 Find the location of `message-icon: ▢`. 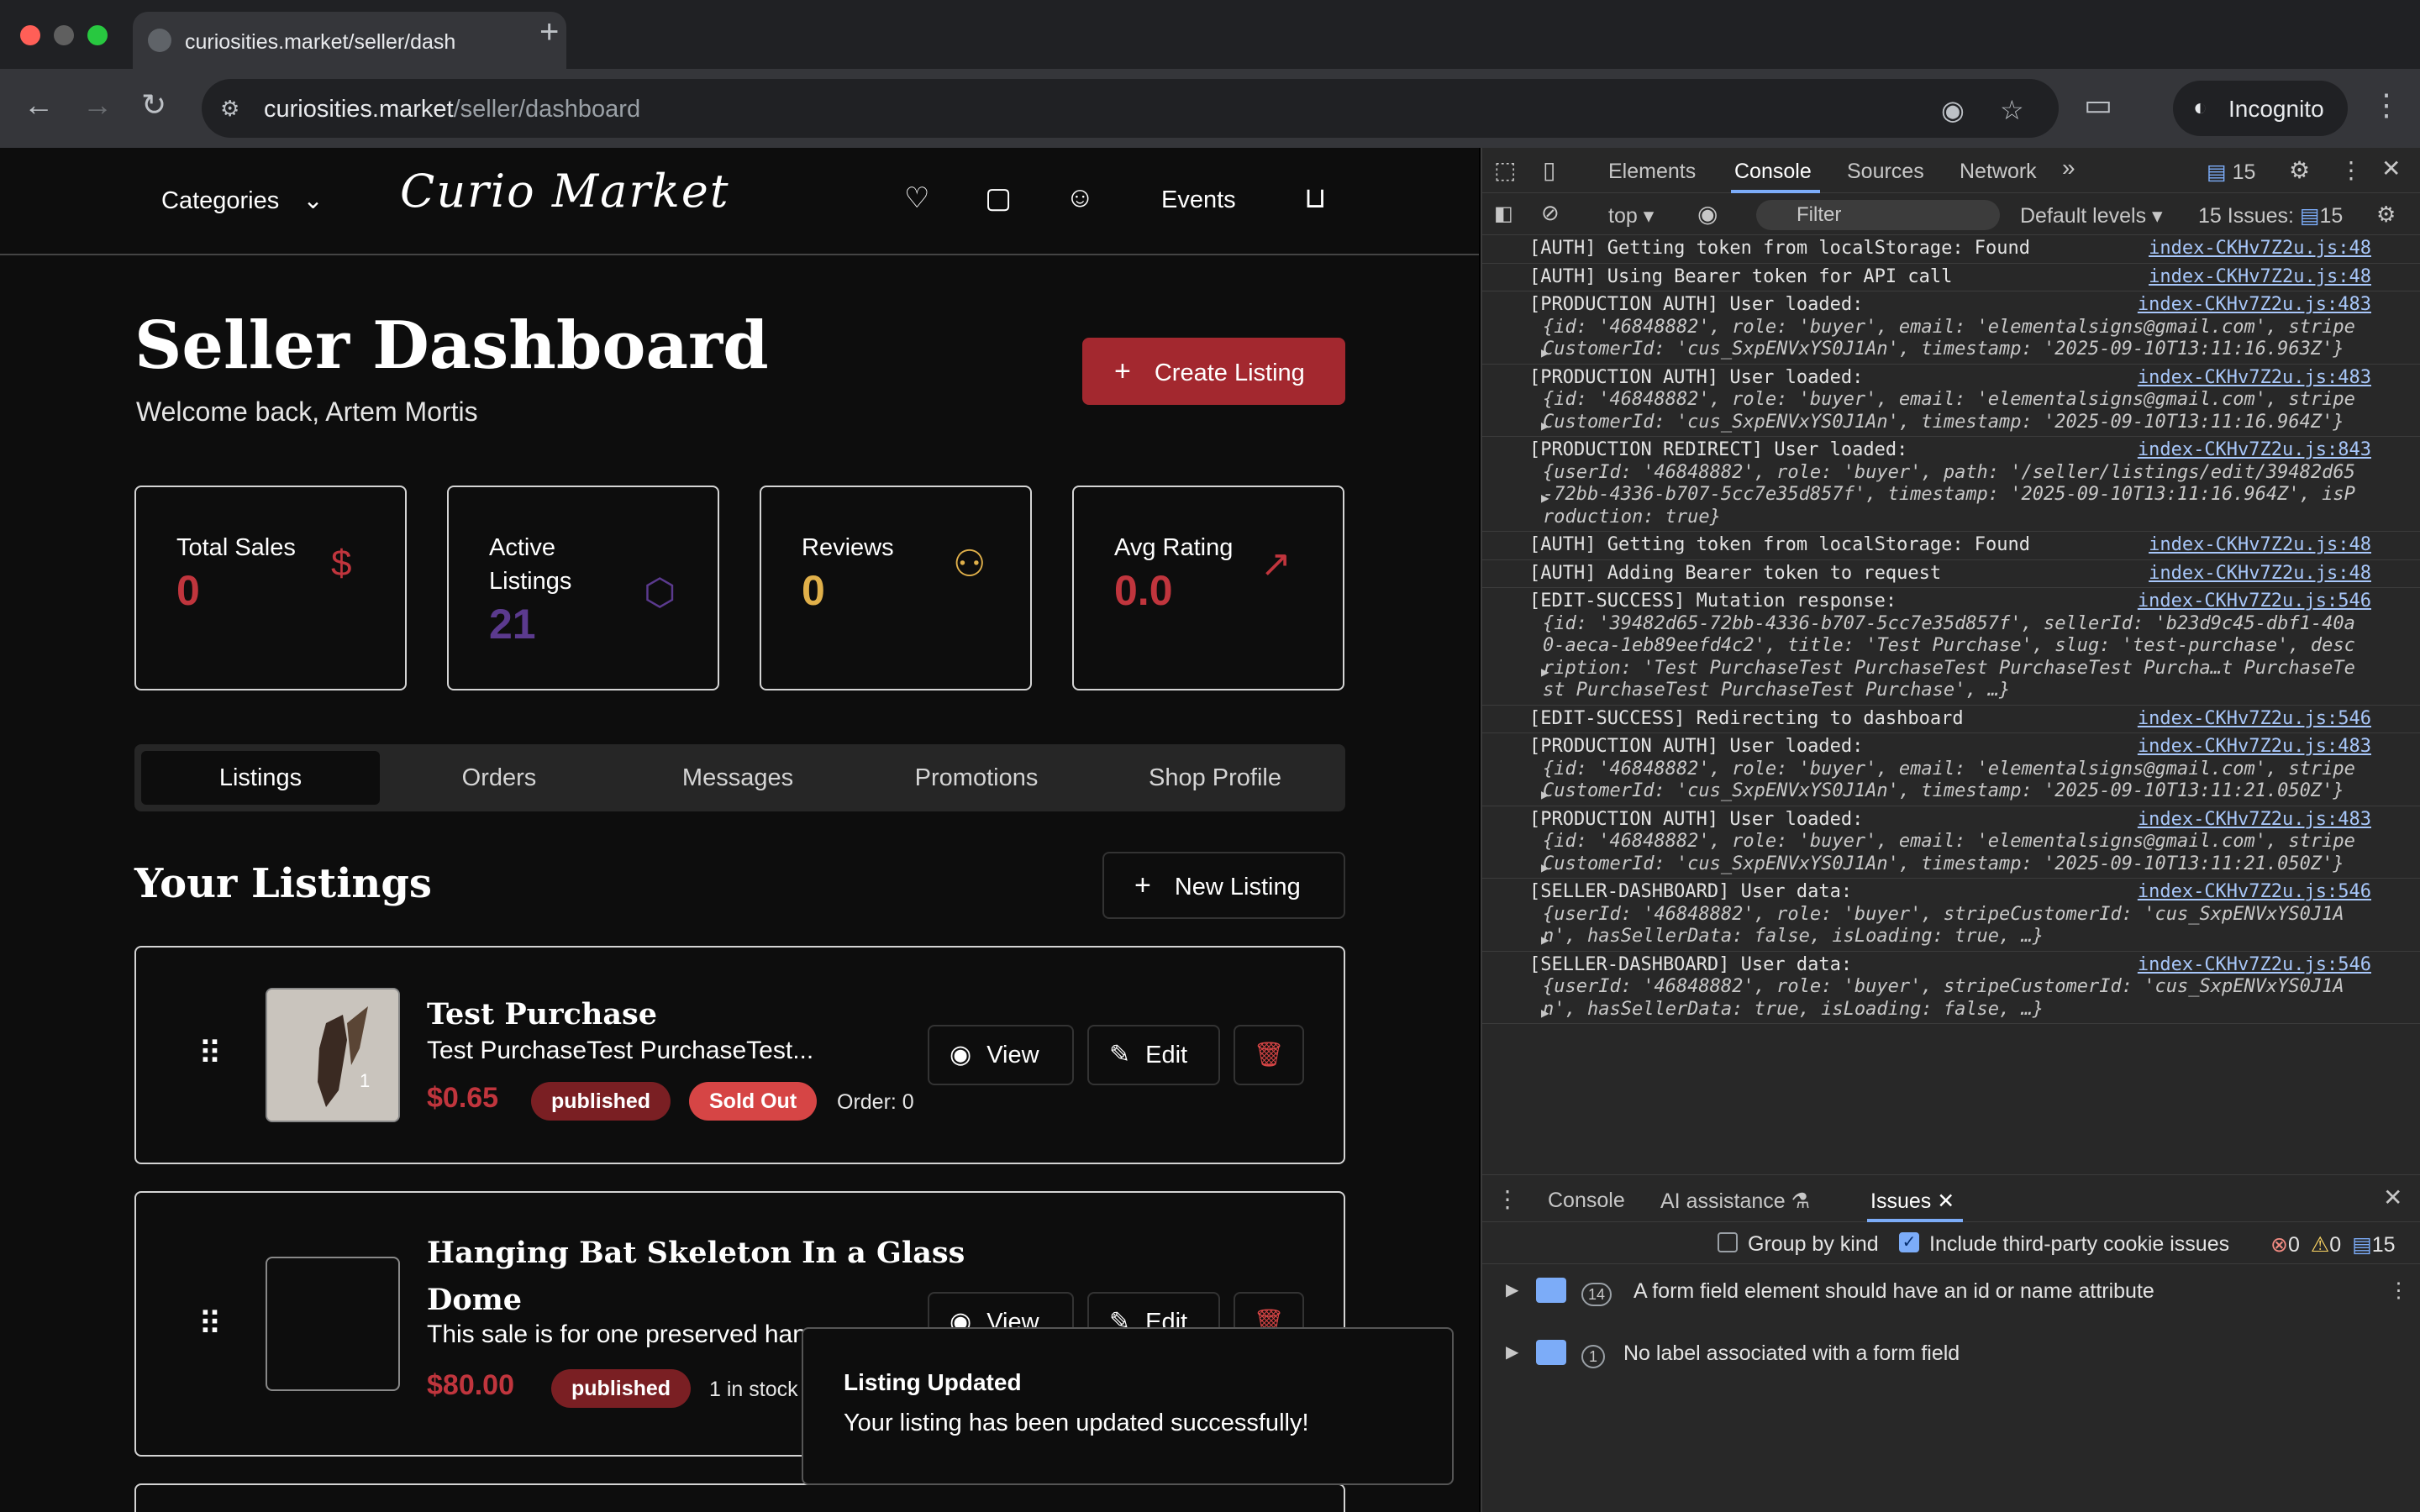

message-icon: ▢ is located at coordinates (998, 198).